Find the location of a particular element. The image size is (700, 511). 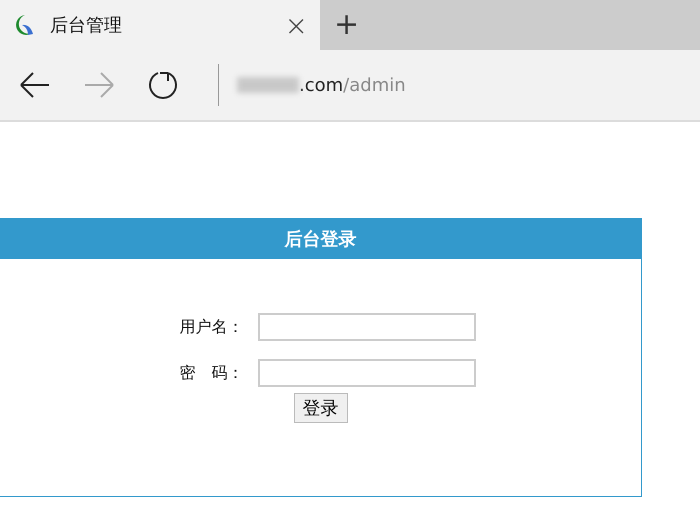

panel-title: 后台登录 is located at coordinates (320, 239).